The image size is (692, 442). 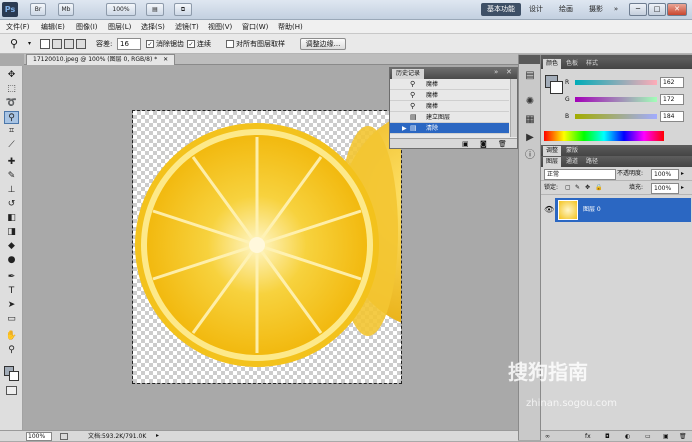 I want to click on menu-select: 选择(S), so click(x=153, y=27).